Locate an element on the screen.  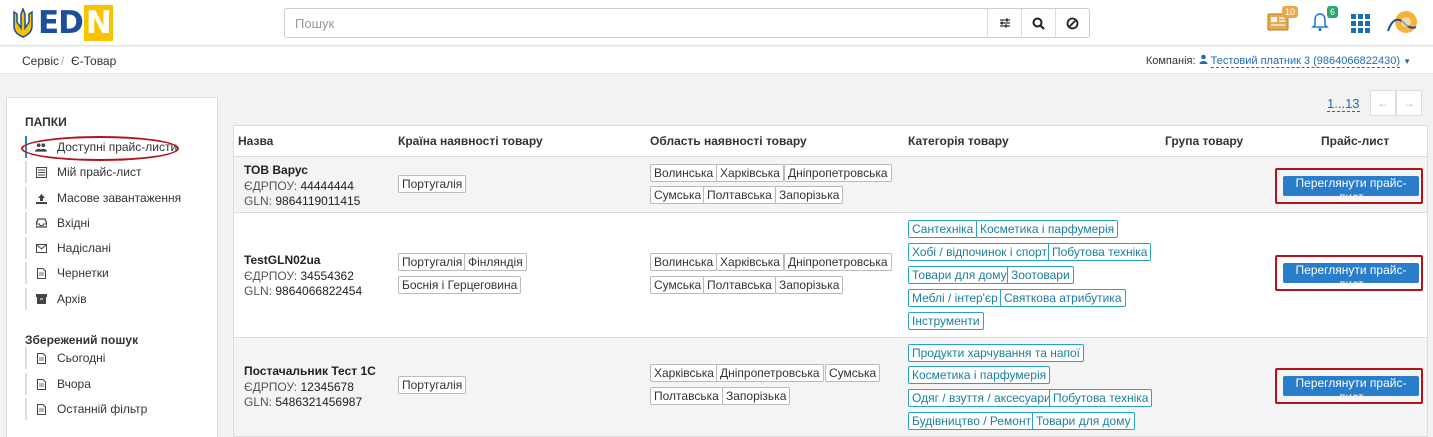
company-name-link: Тестовий платник 3 (9864066822430) is located at coordinates (1305, 61).